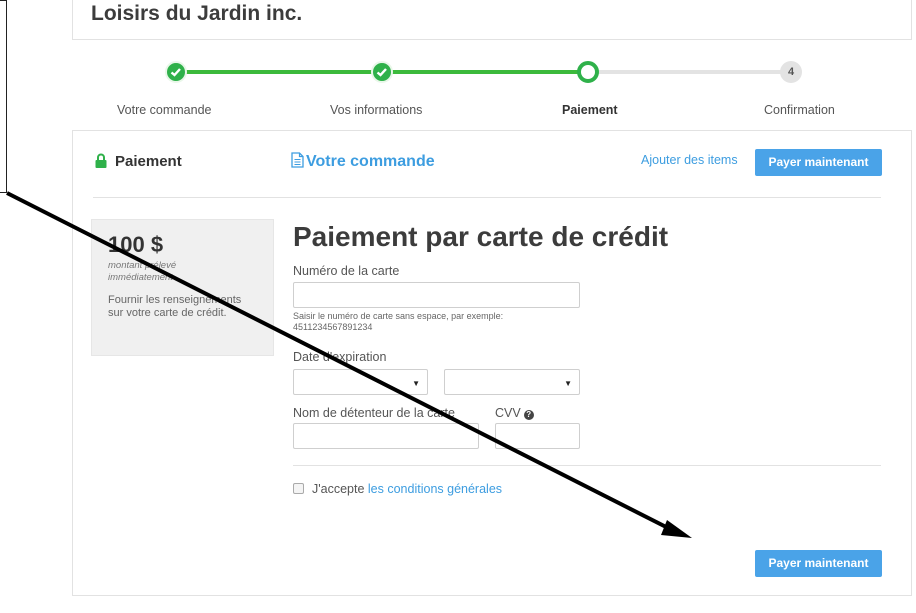 The image size is (916, 613). I want to click on pay-now-button-top: Payer maintenant, so click(818, 162).